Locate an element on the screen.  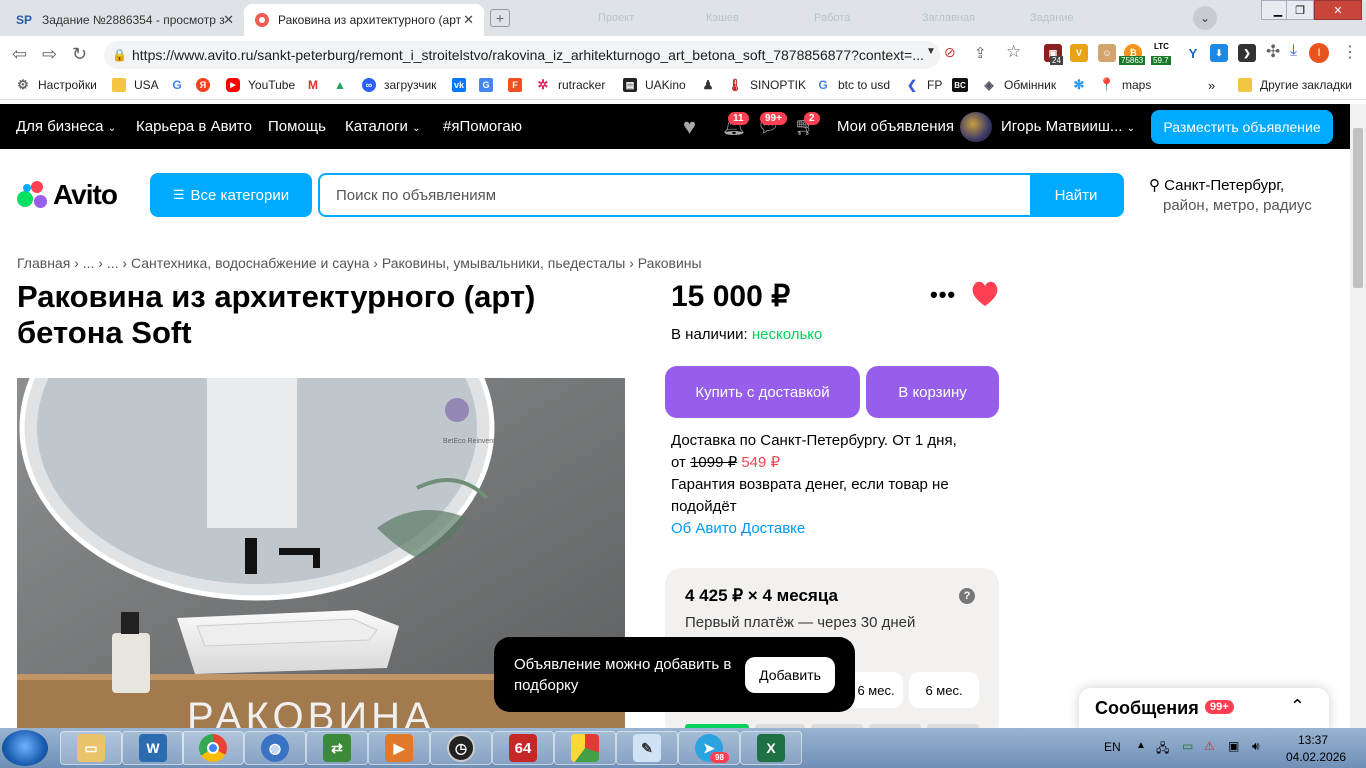
breadcrumb-item: Сантехника, водоснабжение и сауна is located at coordinates (250, 263).